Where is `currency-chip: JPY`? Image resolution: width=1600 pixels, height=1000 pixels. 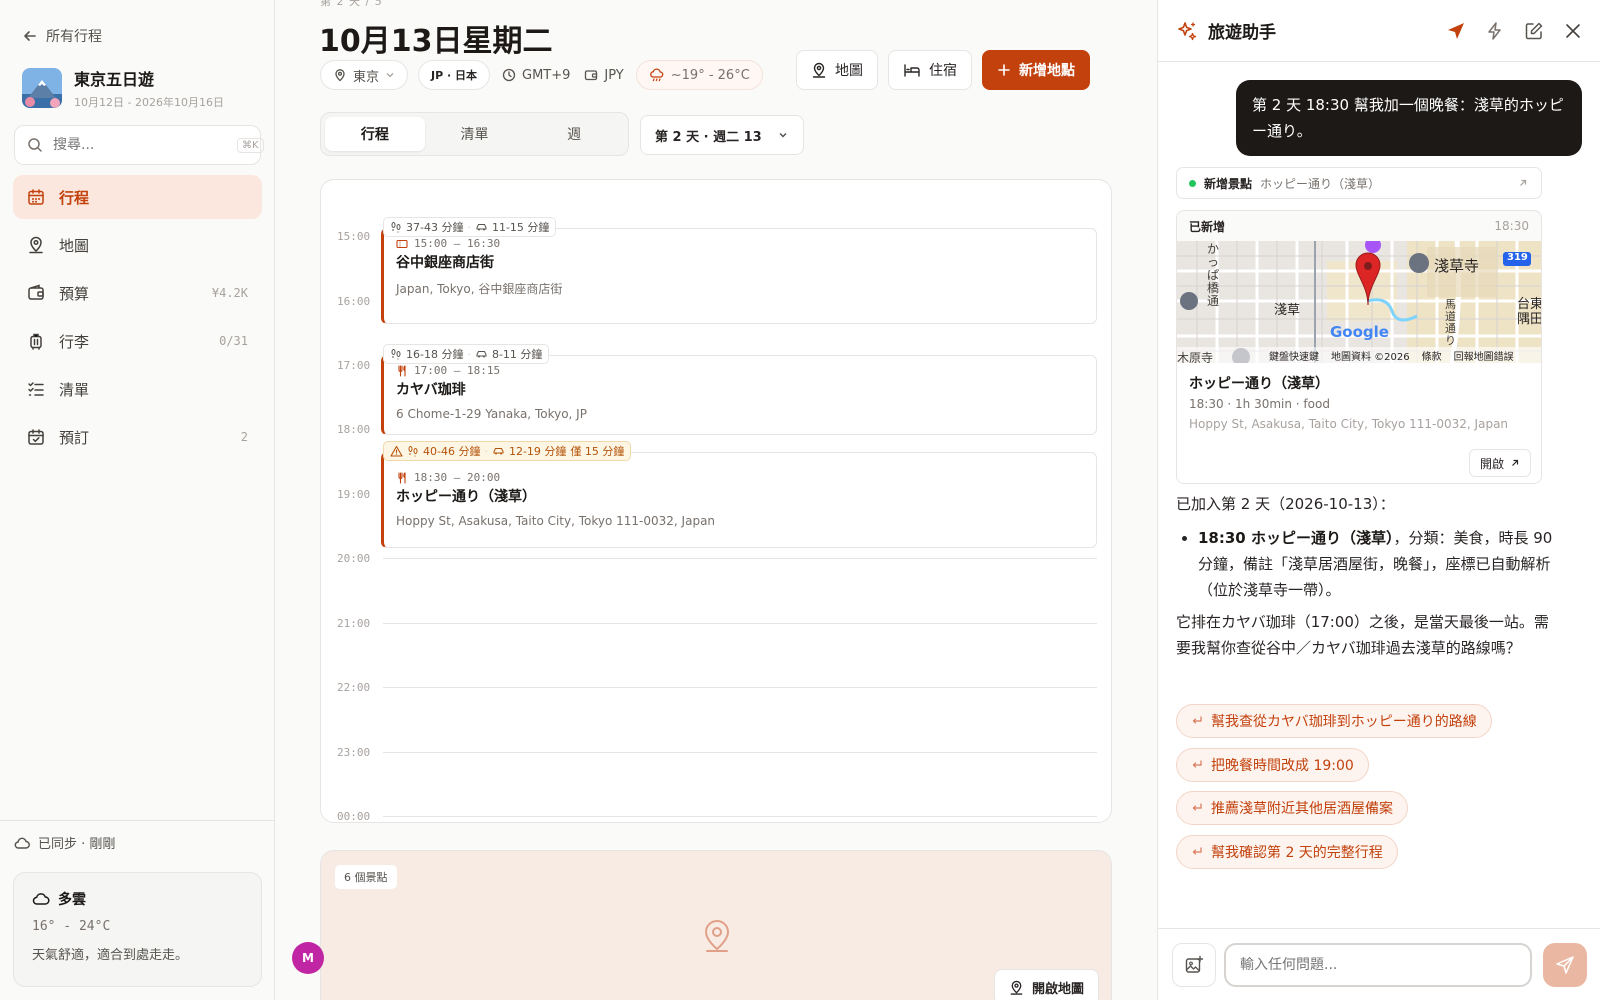
currency-chip: JPY is located at coordinates (603, 75).